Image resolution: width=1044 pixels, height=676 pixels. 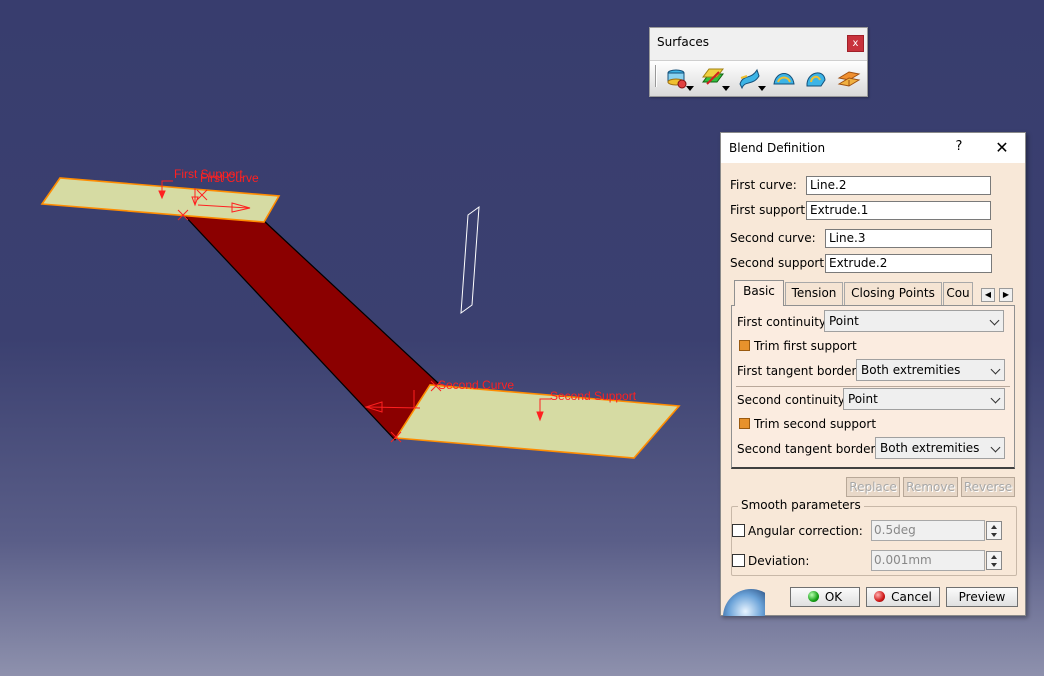 What do you see at coordinates (898, 185) in the screenshot?
I see `first-curve-field: Line.2` at bounding box center [898, 185].